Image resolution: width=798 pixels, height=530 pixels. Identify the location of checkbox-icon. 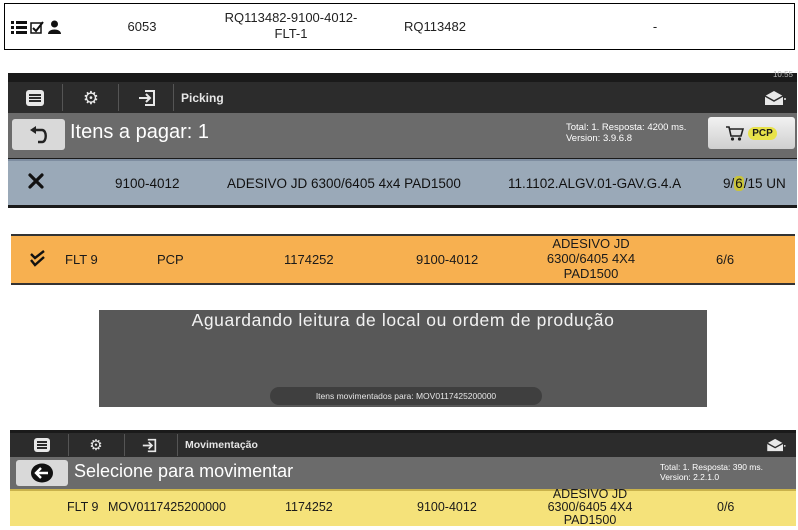
(37, 27).